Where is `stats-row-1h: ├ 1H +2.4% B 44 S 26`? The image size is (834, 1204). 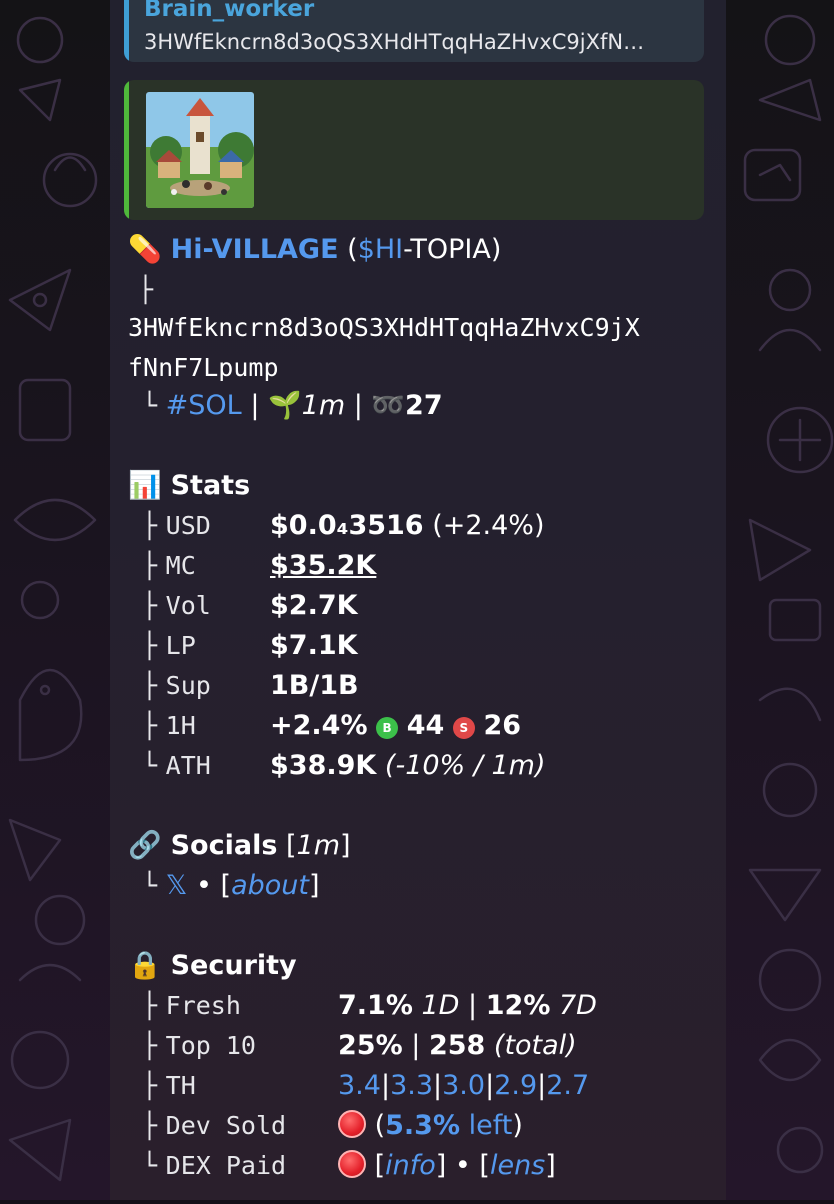
stats-row-1h: ├ 1H +2.4% B 44 S 26 is located at coordinates (331, 726).